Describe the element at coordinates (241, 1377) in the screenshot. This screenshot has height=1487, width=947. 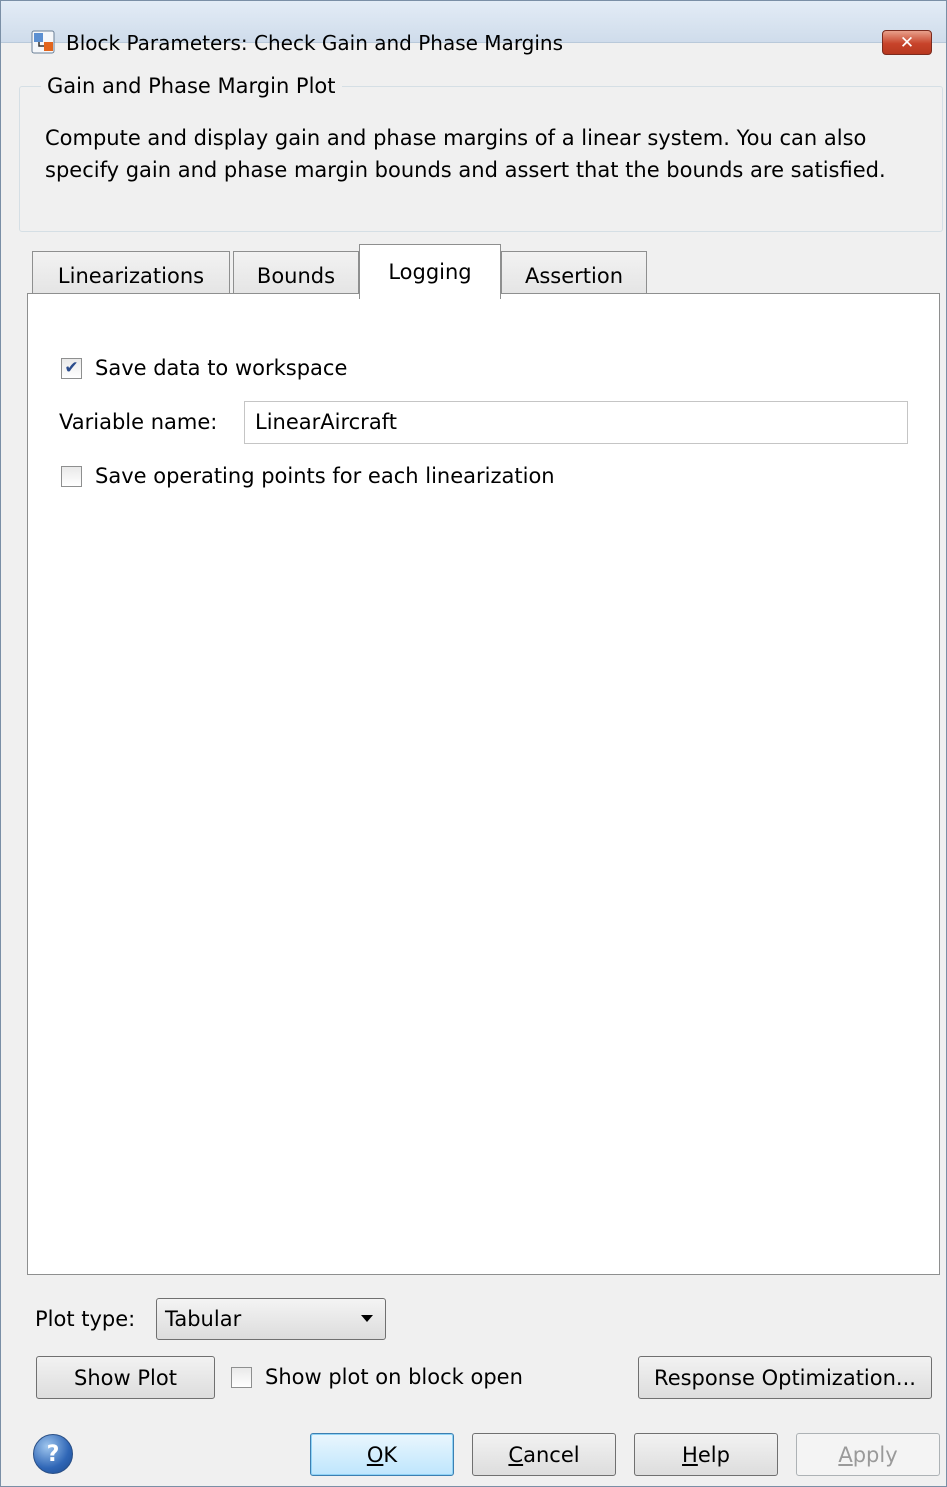
I see `show-on-open-checkbox` at that location.